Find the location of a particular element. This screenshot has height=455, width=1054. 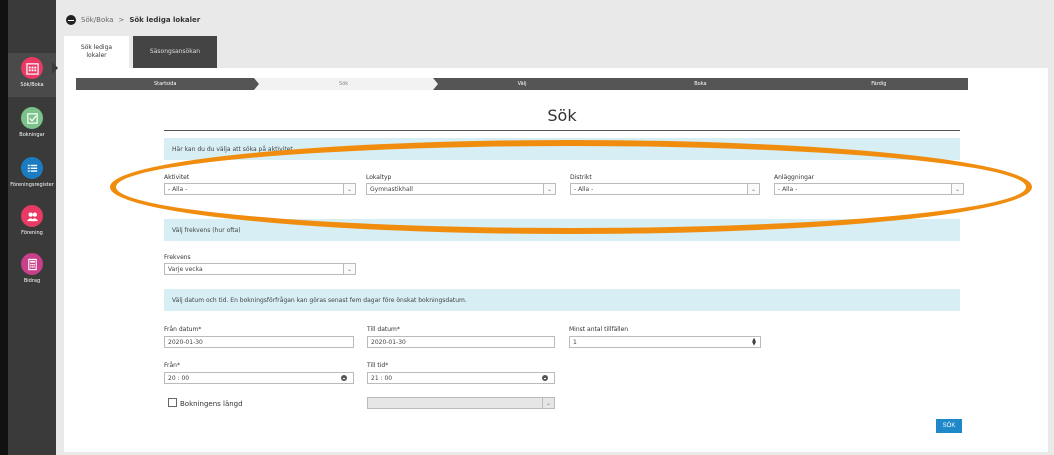

select-value: Varje vecka is located at coordinates (185, 269).